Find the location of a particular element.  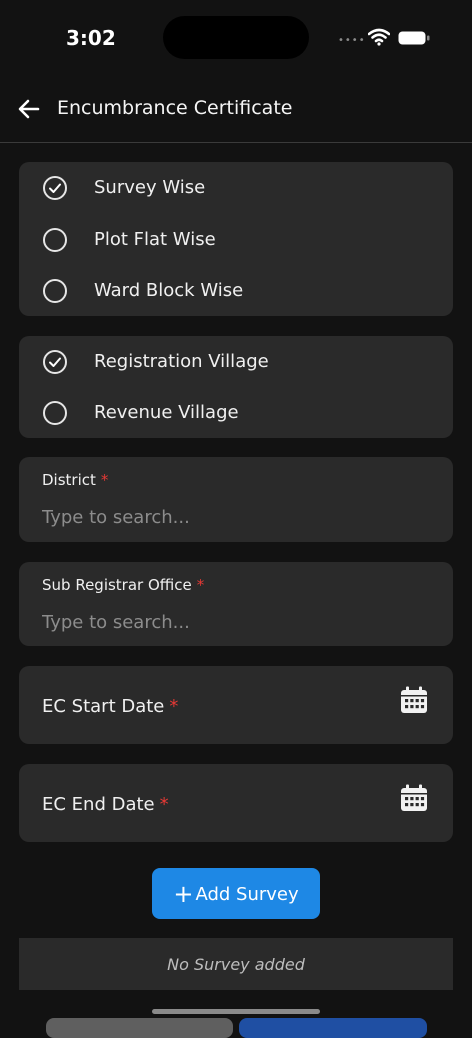

battery-icon is located at coordinates (414, 38).